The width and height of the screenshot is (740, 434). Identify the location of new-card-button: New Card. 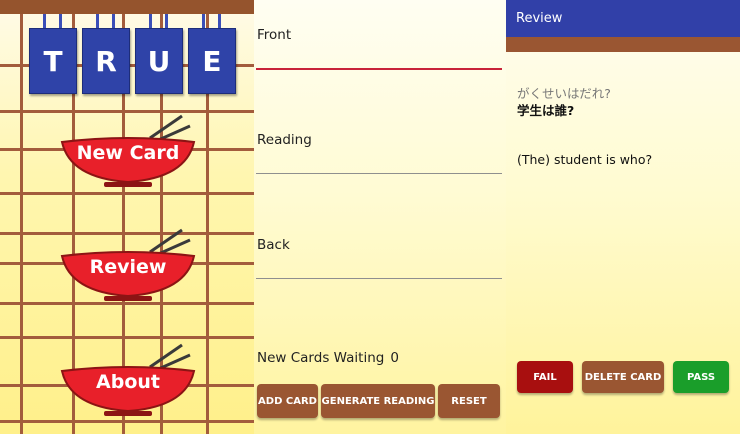
(128, 149).